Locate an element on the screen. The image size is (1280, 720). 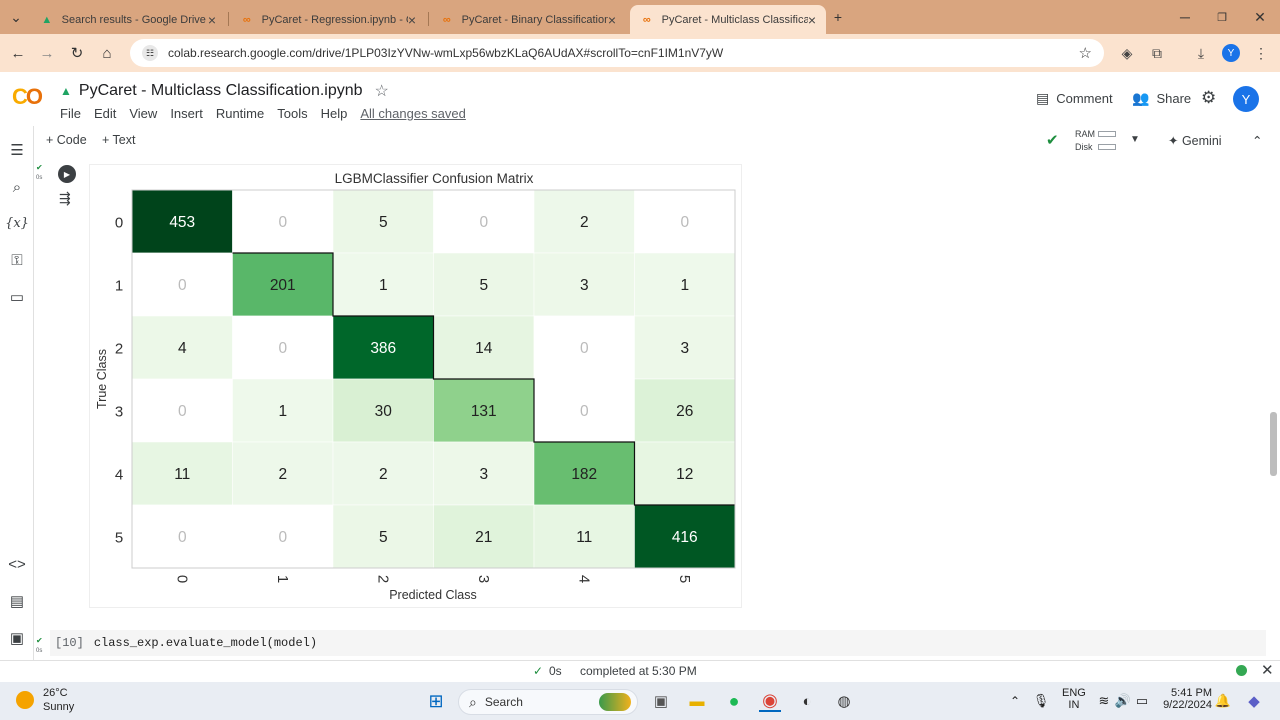
tab-binary-classification: ∞ PyCaret - Binary Classification.ip × is located at coordinates (528, 19).